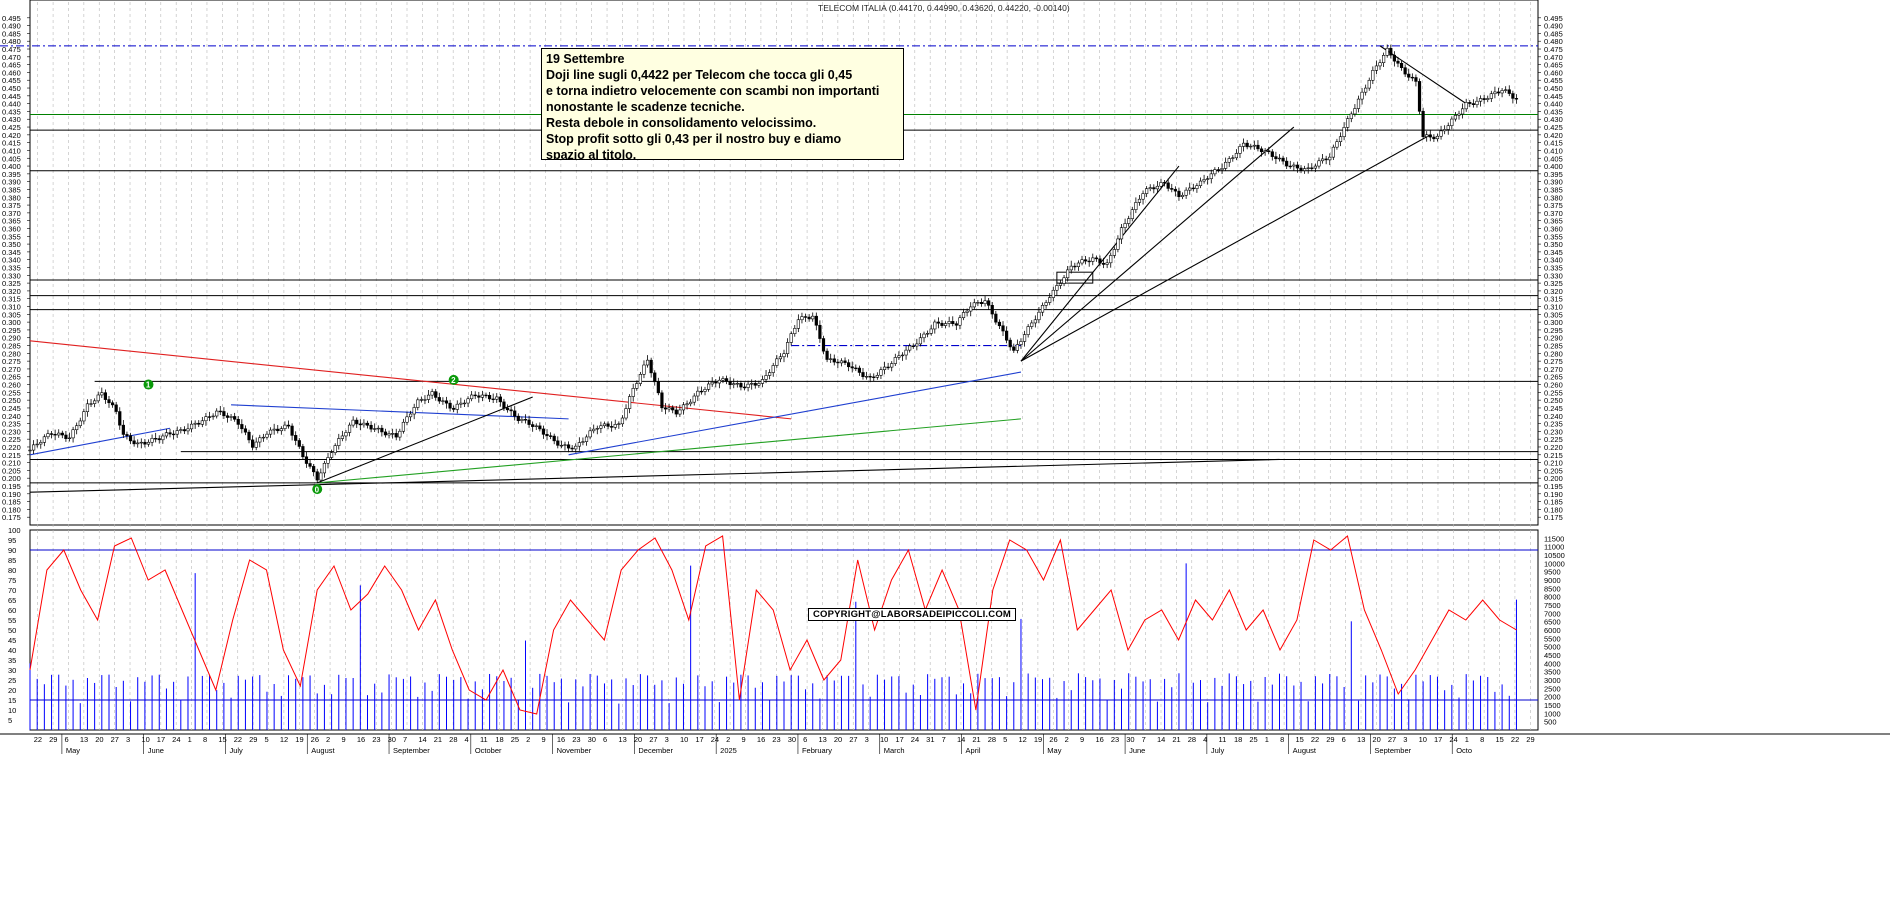 This screenshot has height=902, width=1890. What do you see at coordinates (961, 739) in the screenshot?
I see `x-tick-label: 14` at bounding box center [961, 739].